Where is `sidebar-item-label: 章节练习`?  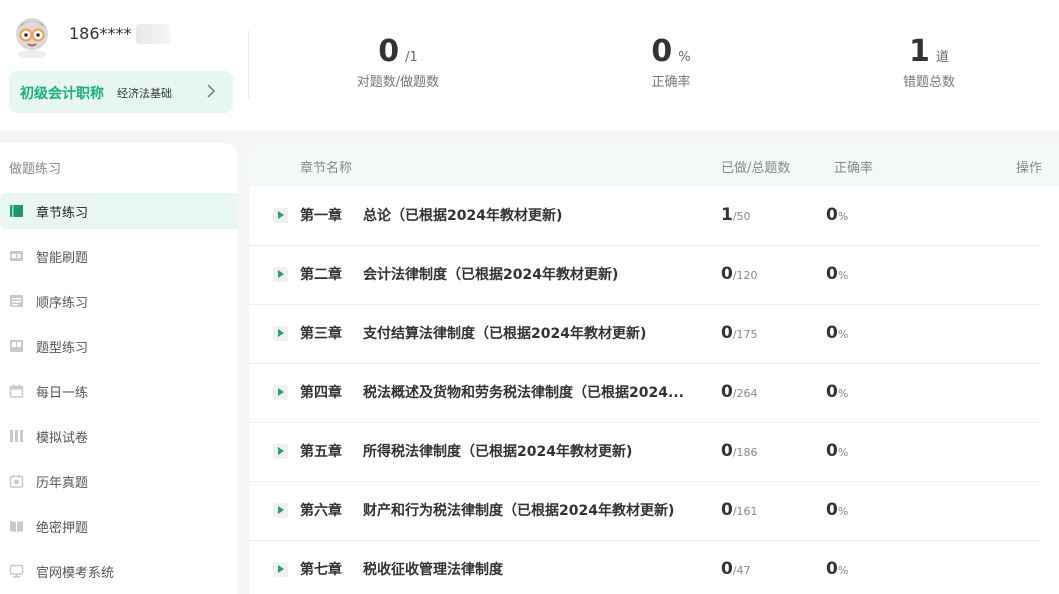
sidebar-item-label: 章节练习 is located at coordinates (62, 213).